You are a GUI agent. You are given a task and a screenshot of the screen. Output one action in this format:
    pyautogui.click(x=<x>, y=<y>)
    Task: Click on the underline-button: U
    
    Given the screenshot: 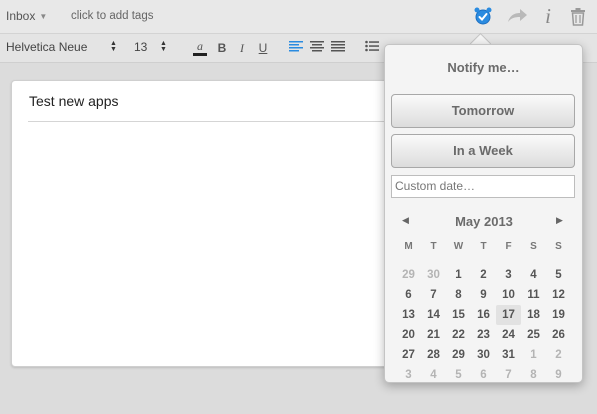 What is the action you would take?
    pyautogui.click(x=263, y=48)
    